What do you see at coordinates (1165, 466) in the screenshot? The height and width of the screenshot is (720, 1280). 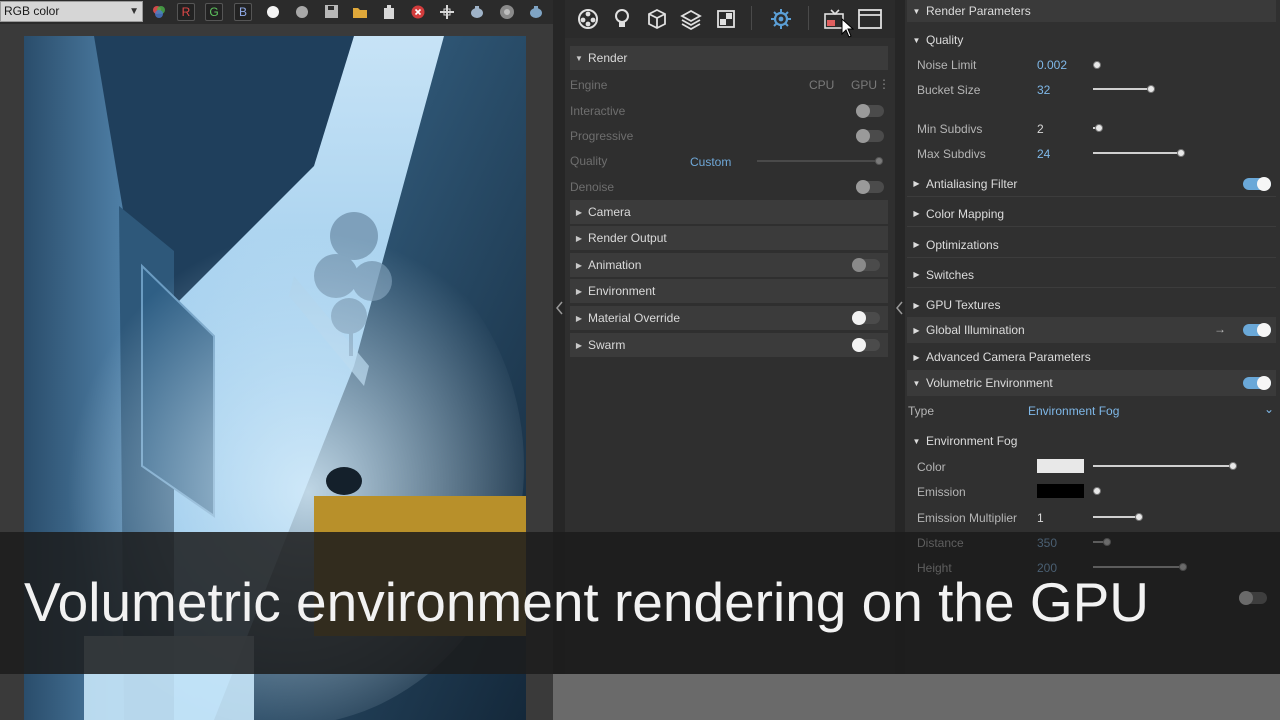 I see `fog-color-slider` at bounding box center [1165, 466].